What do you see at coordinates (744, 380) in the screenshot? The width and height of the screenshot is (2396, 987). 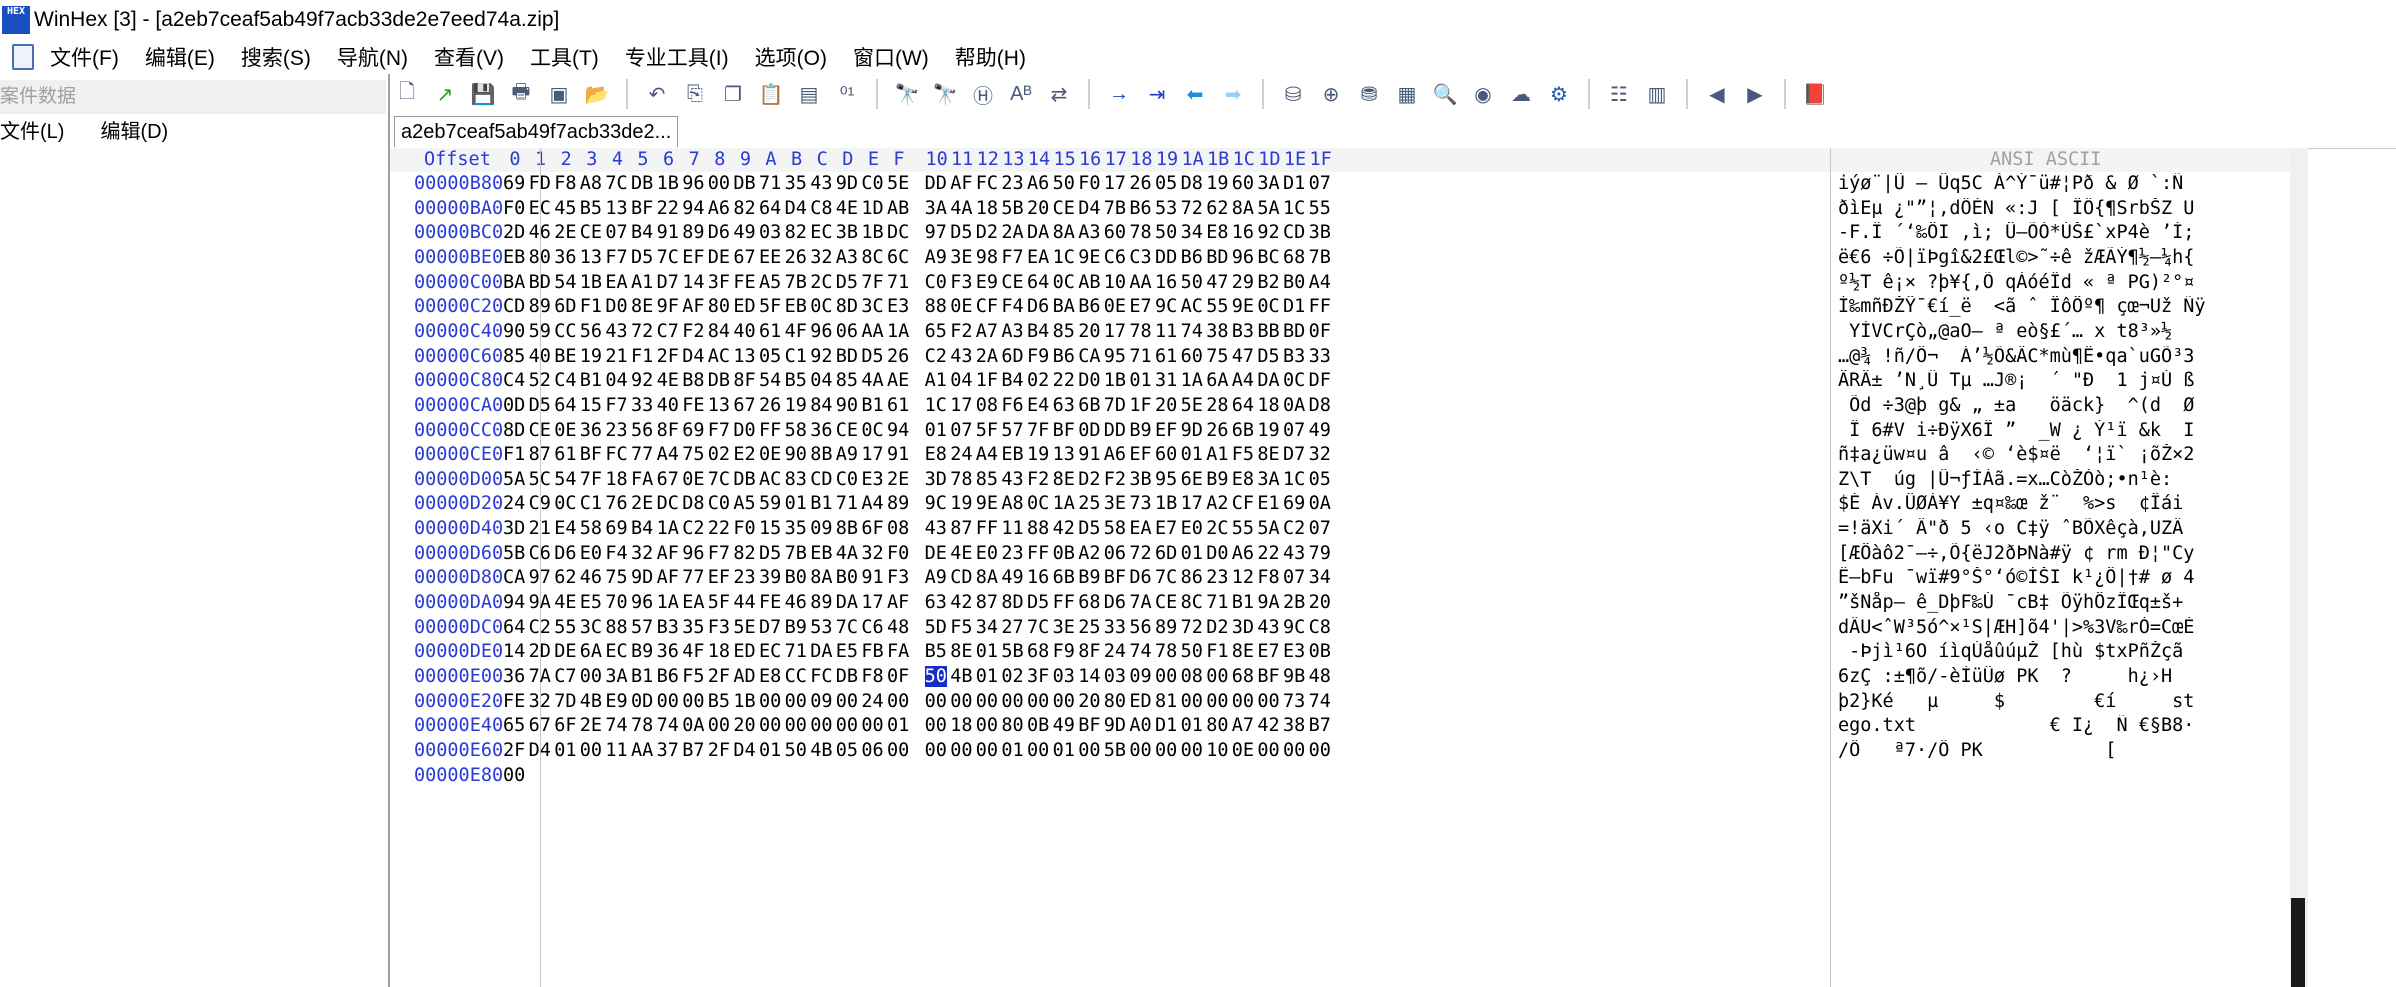 I see `hex-byte: 8F` at bounding box center [744, 380].